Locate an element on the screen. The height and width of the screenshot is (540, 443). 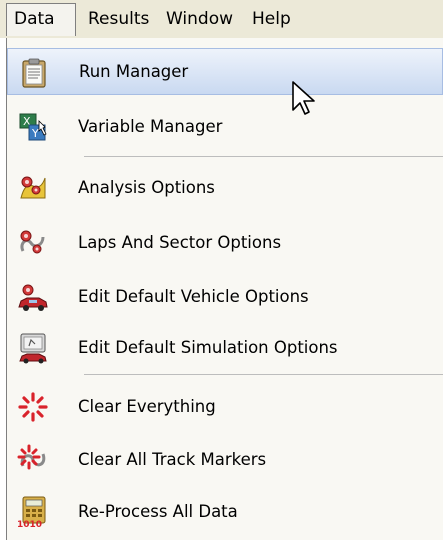
menu-item-label: Run Manager is located at coordinates (134, 71).